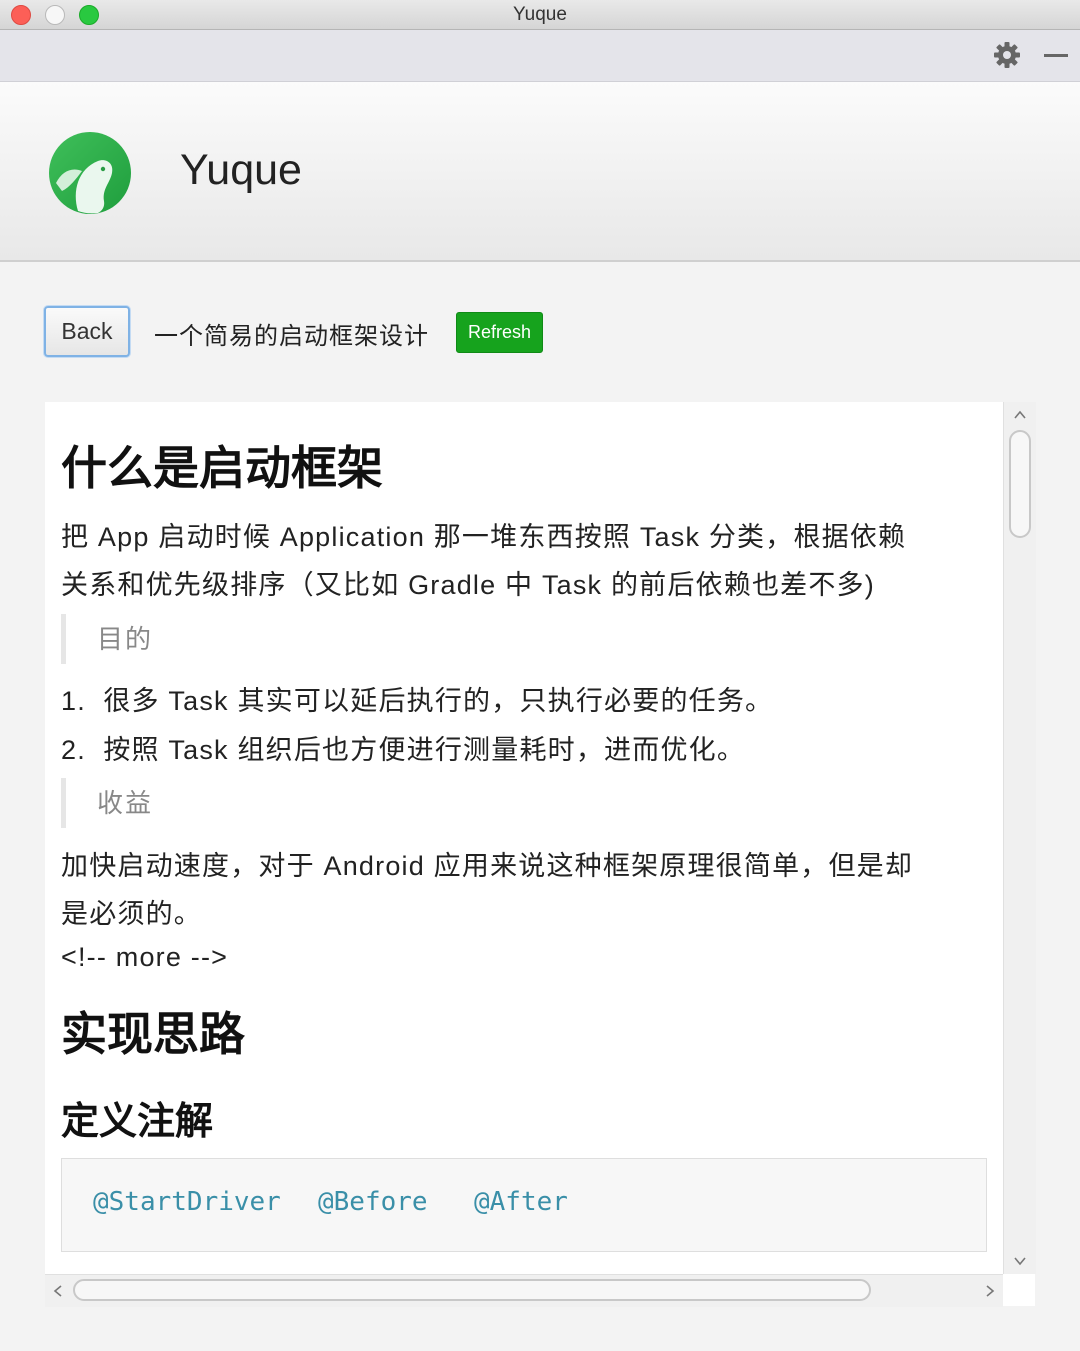 This screenshot has width=1080, height=1351. I want to click on list-text: 很多 Task 其实可以延后执行的，只执行必要的任务。, so click(438, 701).